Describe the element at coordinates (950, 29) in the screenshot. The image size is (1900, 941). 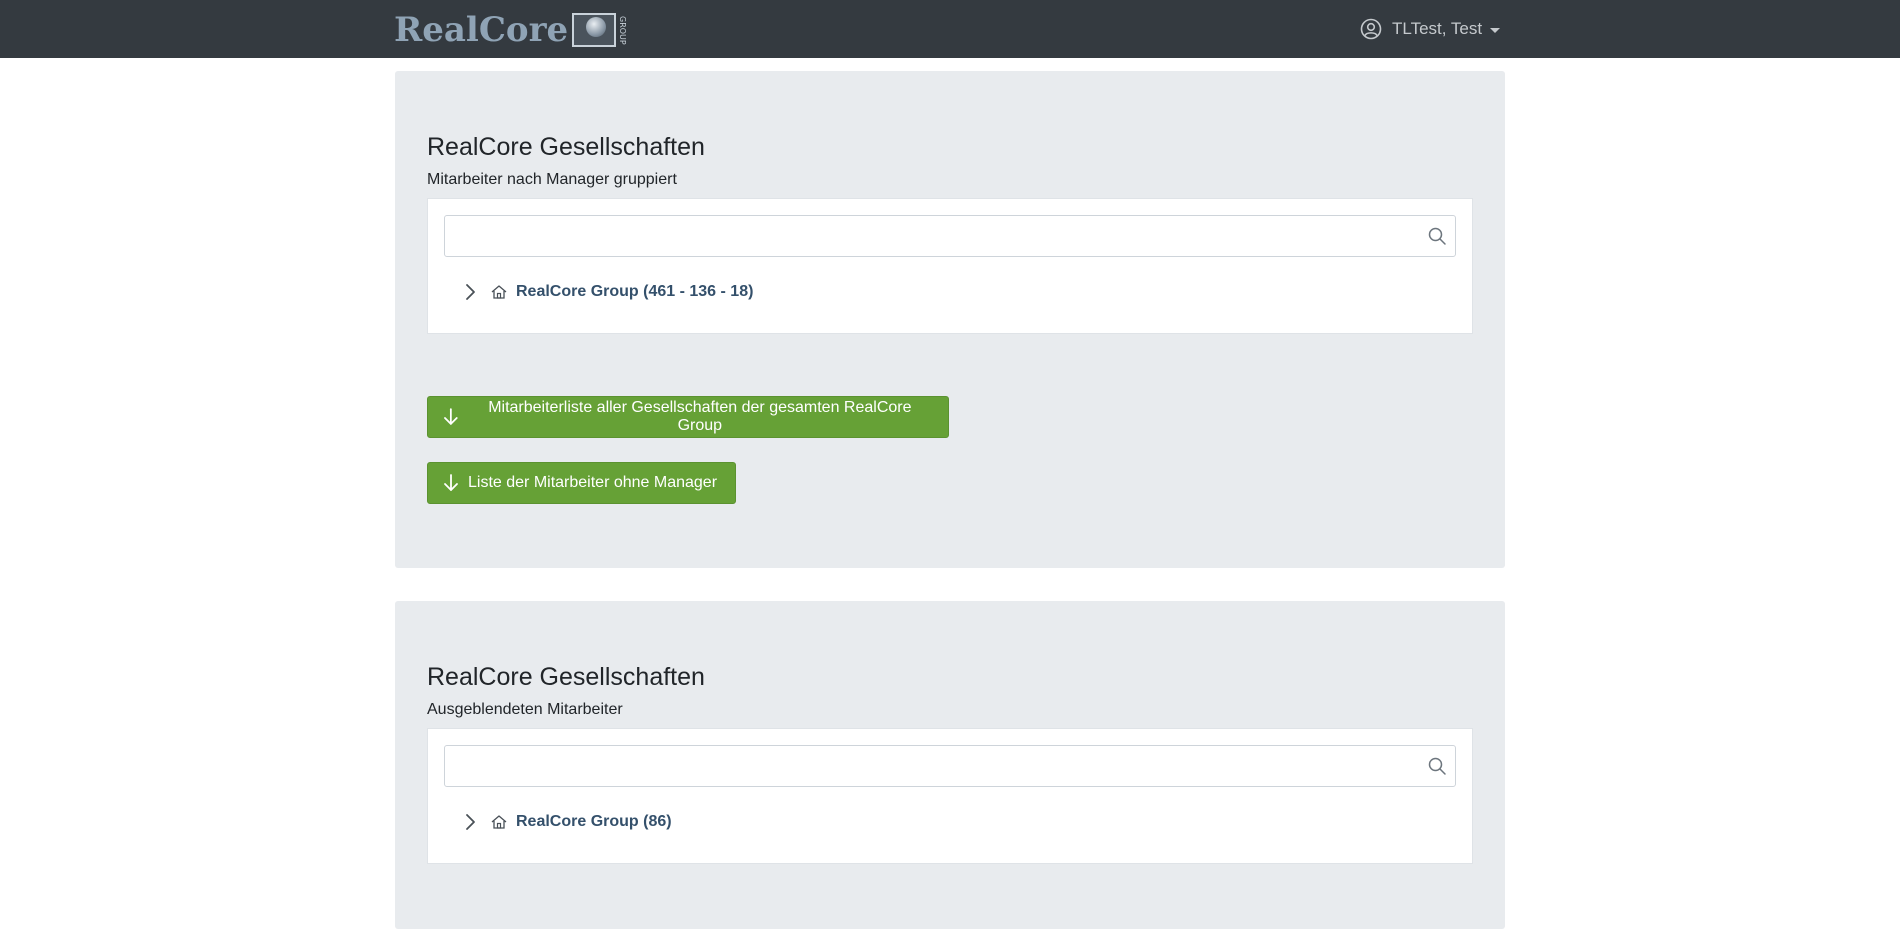
I see `top-navbar: RealCore GROUP TLTest, Test` at that location.